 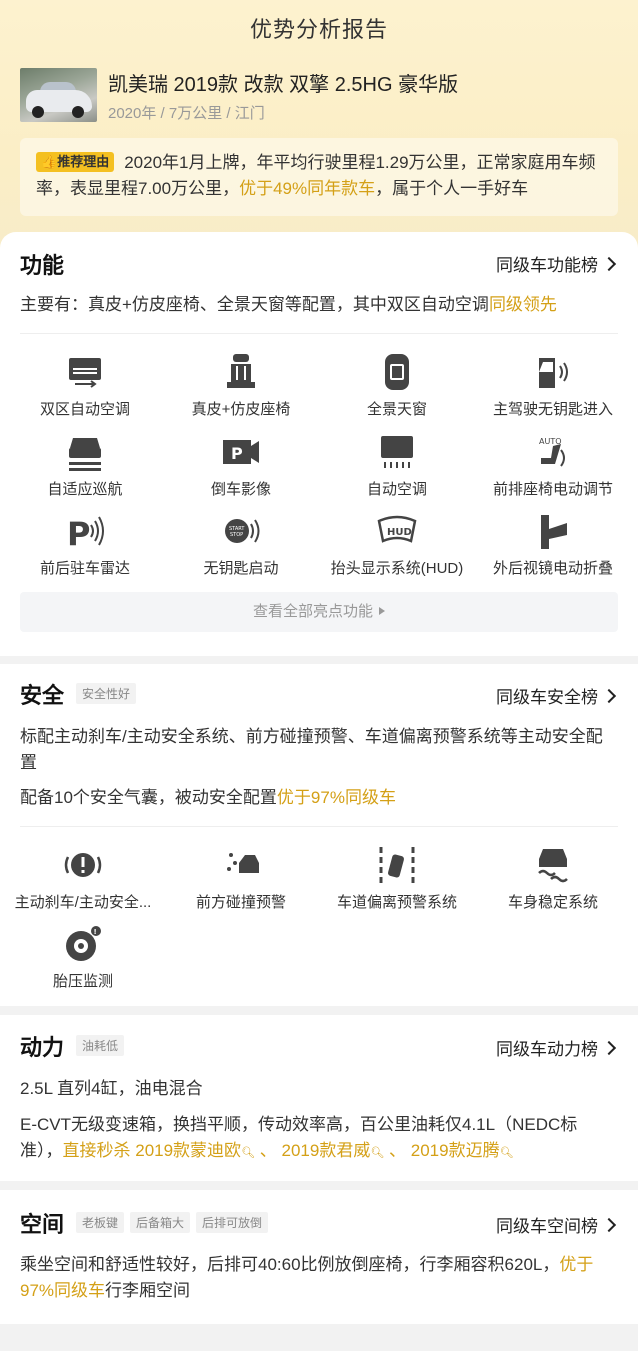 I want to click on parking-radar-icon: P, so click(x=85, y=533).